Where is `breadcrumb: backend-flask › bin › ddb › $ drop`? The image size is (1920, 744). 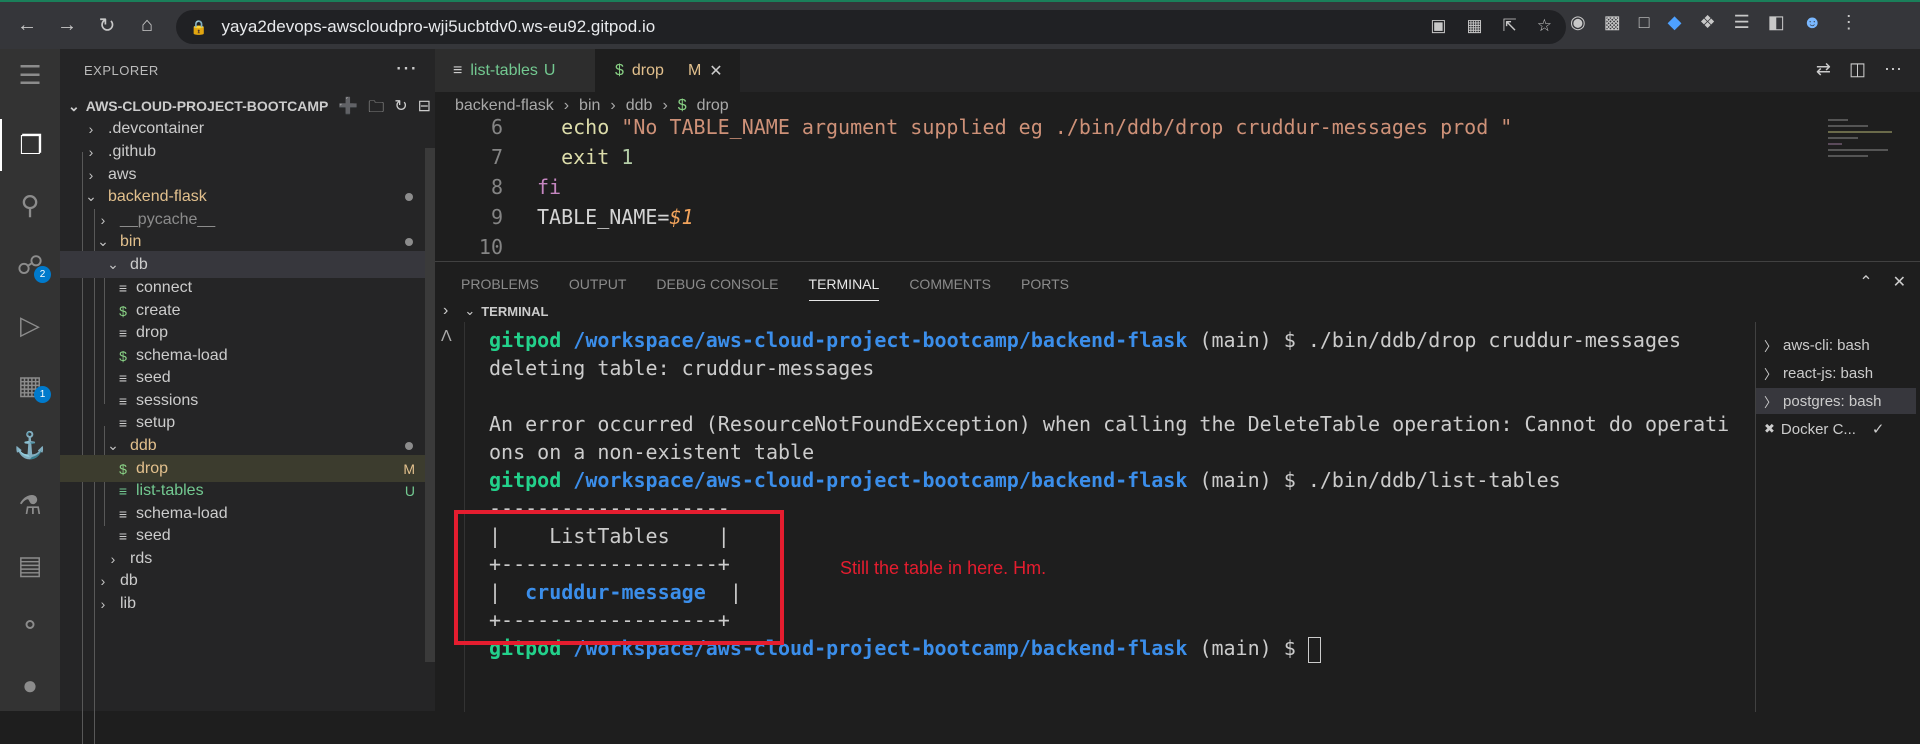
breadcrumb: backend-flask › bin › ddb › $ drop is located at coordinates (592, 106).